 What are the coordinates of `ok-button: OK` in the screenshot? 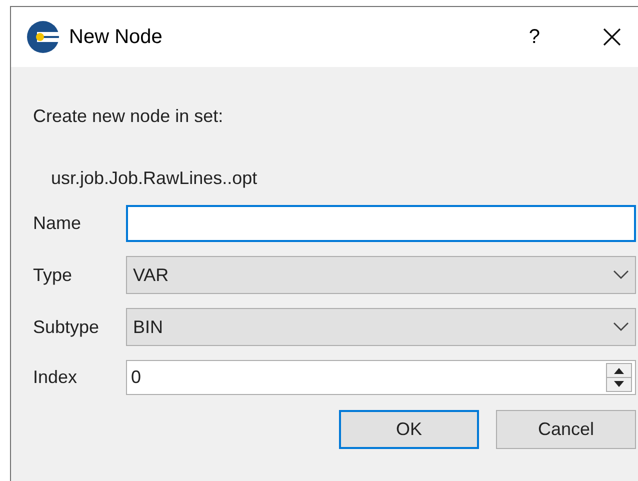 It's located at (409, 429).